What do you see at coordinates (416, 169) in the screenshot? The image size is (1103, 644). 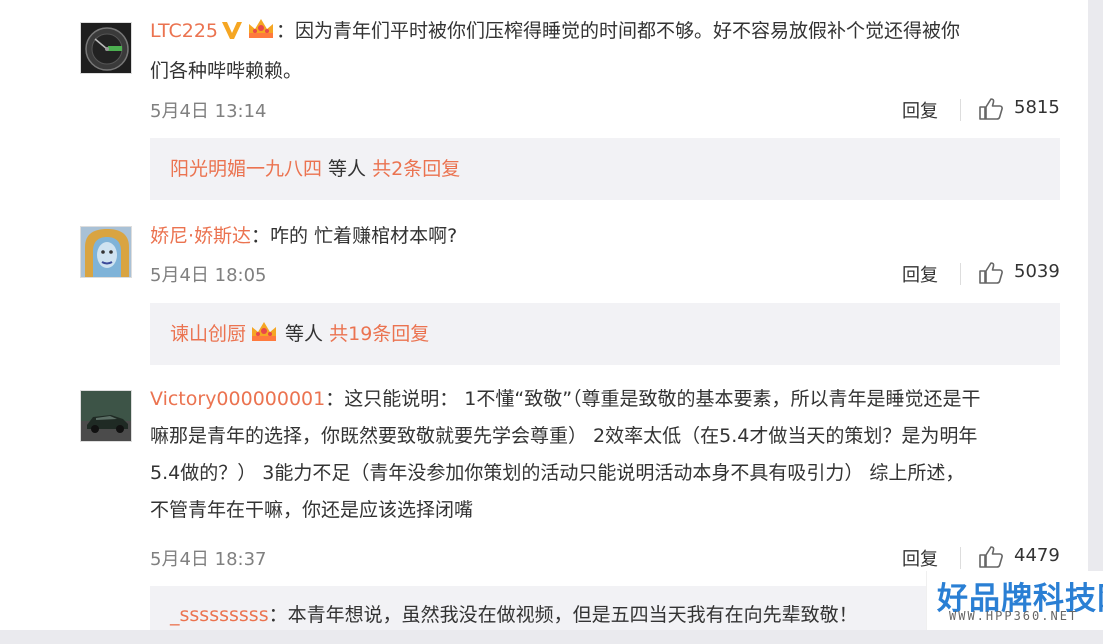 I see `sub-reply-total-link: 共2条回复` at bounding box center [416, 169].